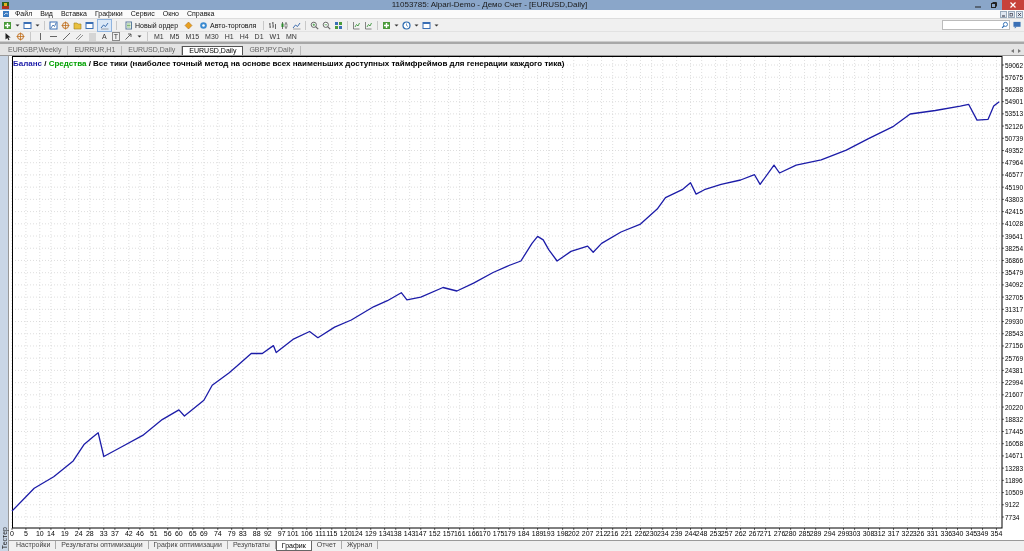 This screenshot has width=1024, height=551. What do you see at coordinates (6, 14) in the screenshot?
I see `chart-window-icon` at bounding box center [6, 14].